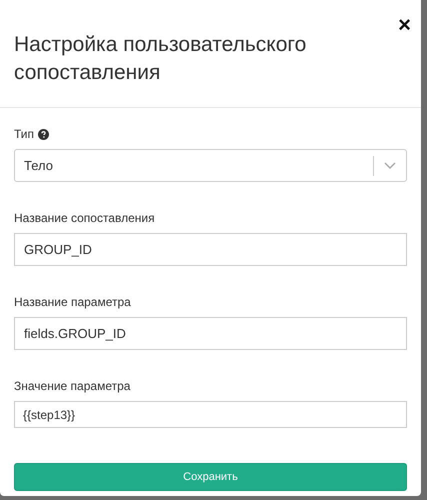 The height and width of the screenshot is (500, 427). Describe the element at coordinates (24, 134) in the screenshot. I see `field-label: Тип` at that location.